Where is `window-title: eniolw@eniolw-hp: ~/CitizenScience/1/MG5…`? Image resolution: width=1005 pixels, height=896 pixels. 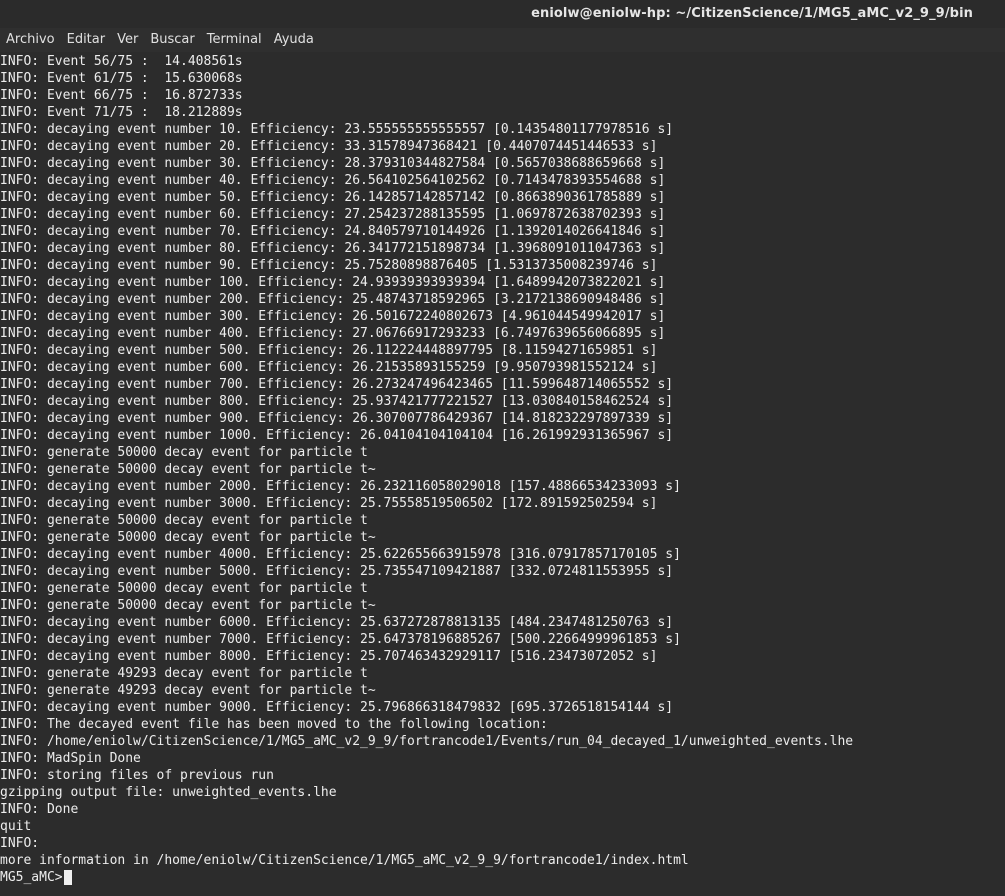 window-title: eniolw@eniolw-hp: ~/CitizenScience/1/MG5… is located at coordinates (752, 13).